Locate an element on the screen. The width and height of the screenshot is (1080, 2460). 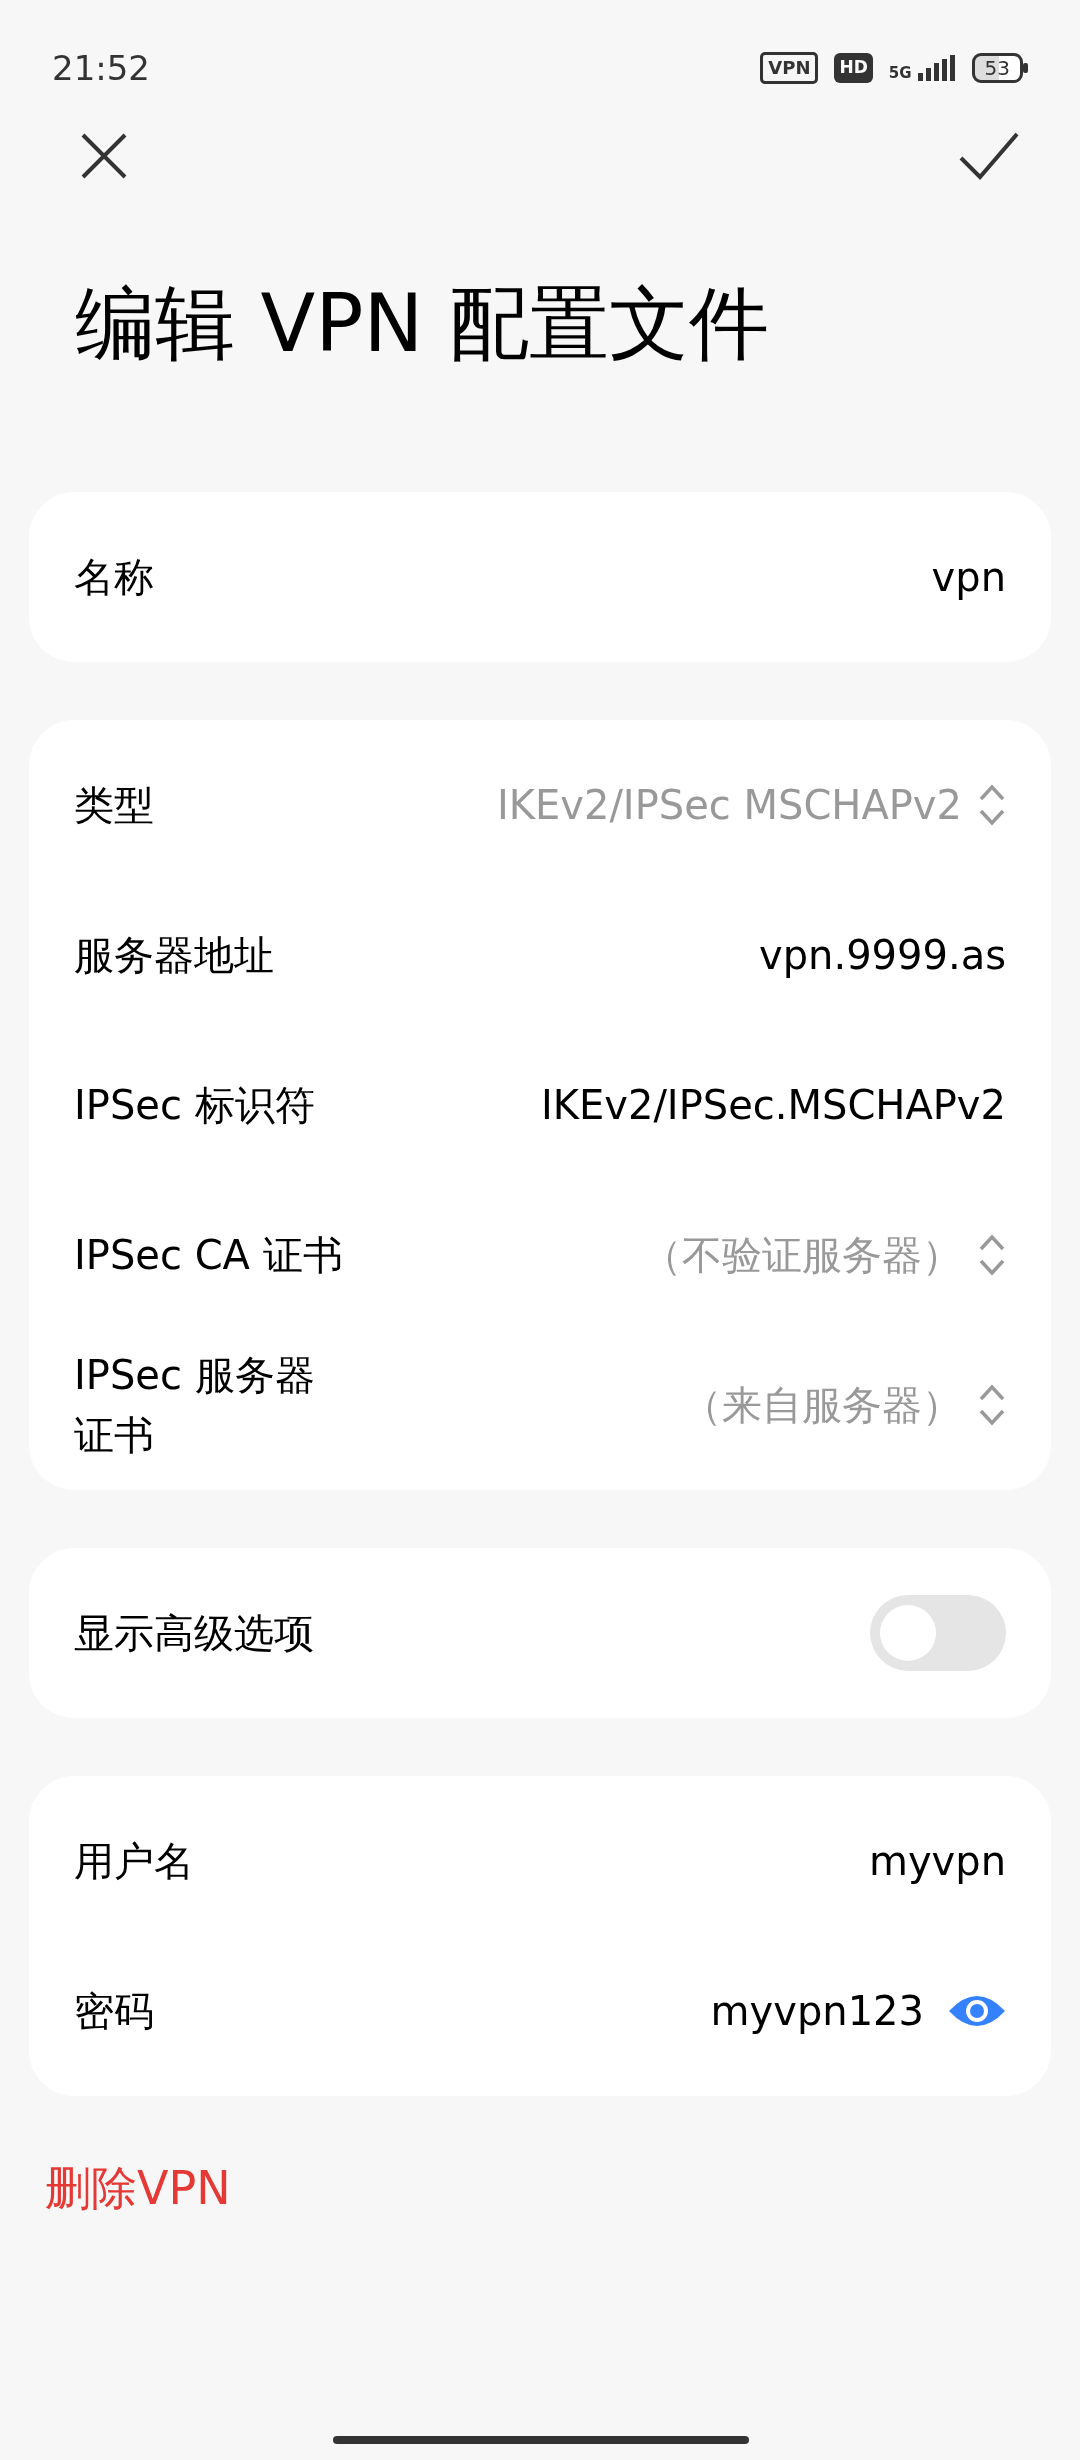
checkmark-icon is located at coordinates (989, 156).